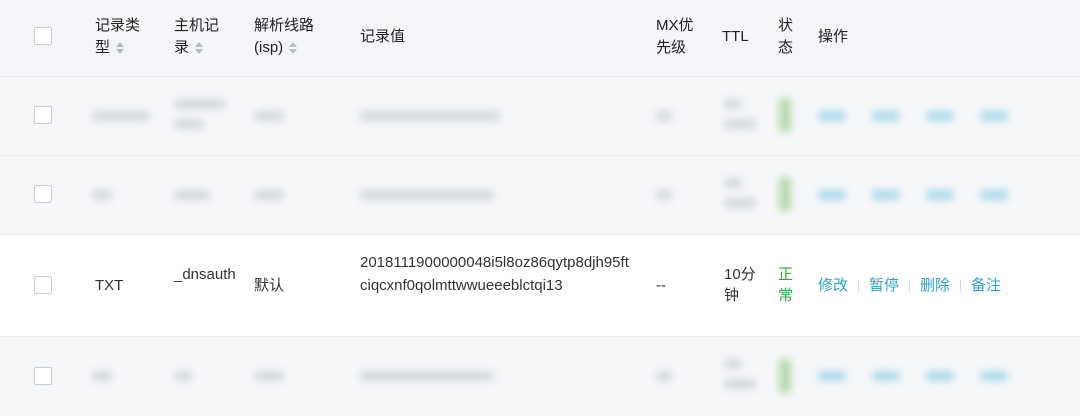 The image size is (1080, 416). What do you see at coordinates (269, 285) in the screenshot?
I see `cell-line: 默认` at bounding box center [269, 285].